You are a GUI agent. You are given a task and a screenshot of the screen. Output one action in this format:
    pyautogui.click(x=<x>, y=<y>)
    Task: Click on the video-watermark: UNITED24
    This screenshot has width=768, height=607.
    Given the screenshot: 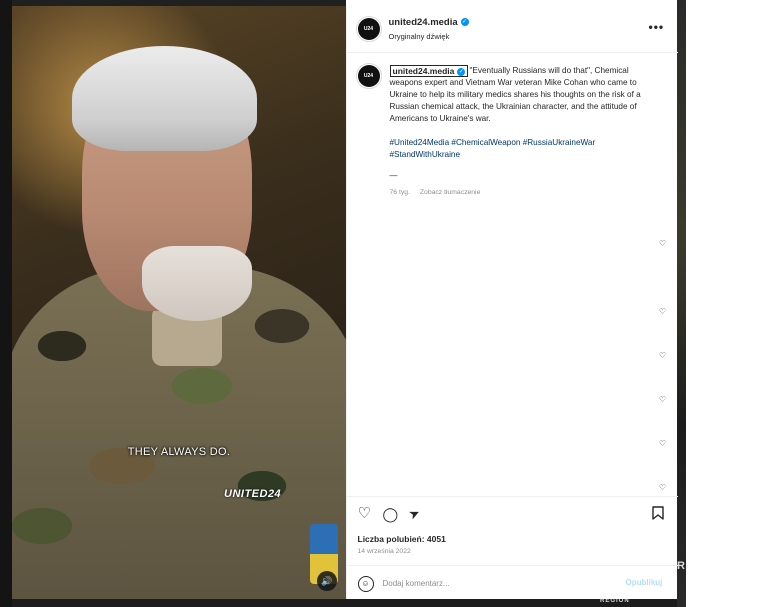 What is the action you would take?
    pyautogui.click(x=253, y=494)
    